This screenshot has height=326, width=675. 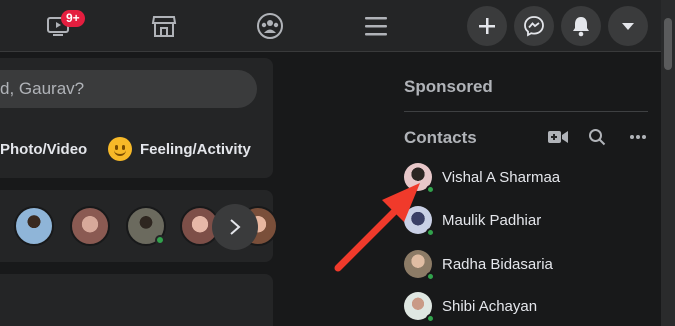 I want to click on new-room-icon, so click(x=558, y=137).